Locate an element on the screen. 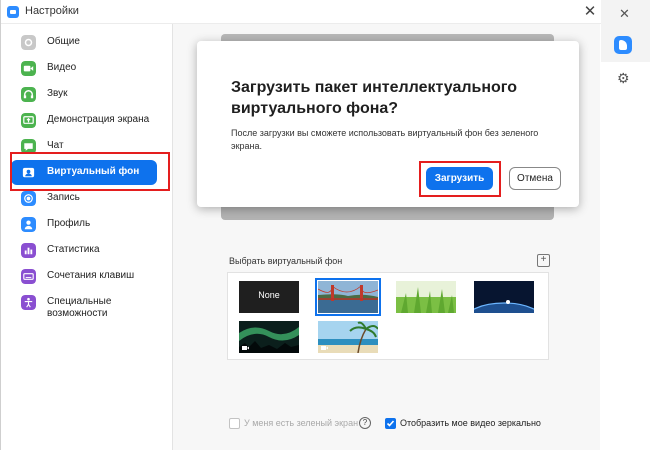 The height and width of the screenshot is (450, 650). sidebar-item-label: Чат is located at coordinates (55, 145).